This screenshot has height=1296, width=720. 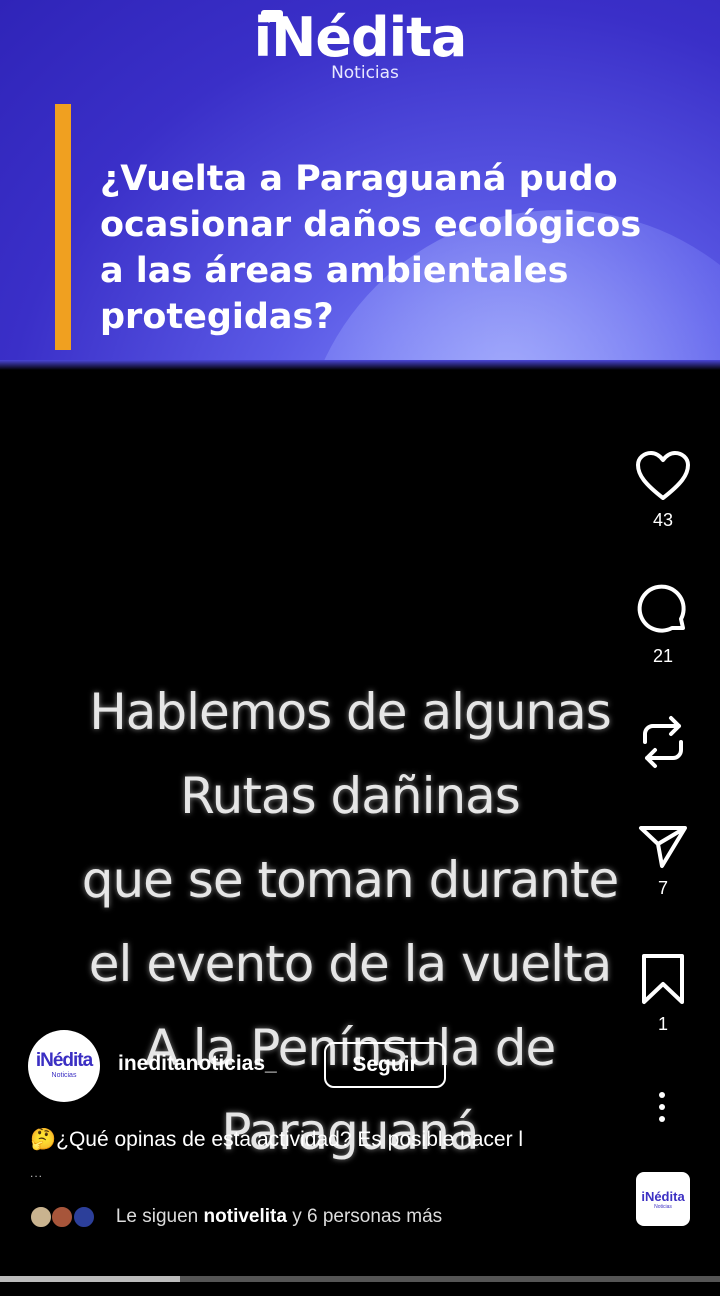 I want to click on like-count: 43, so click(x=663, y=520).